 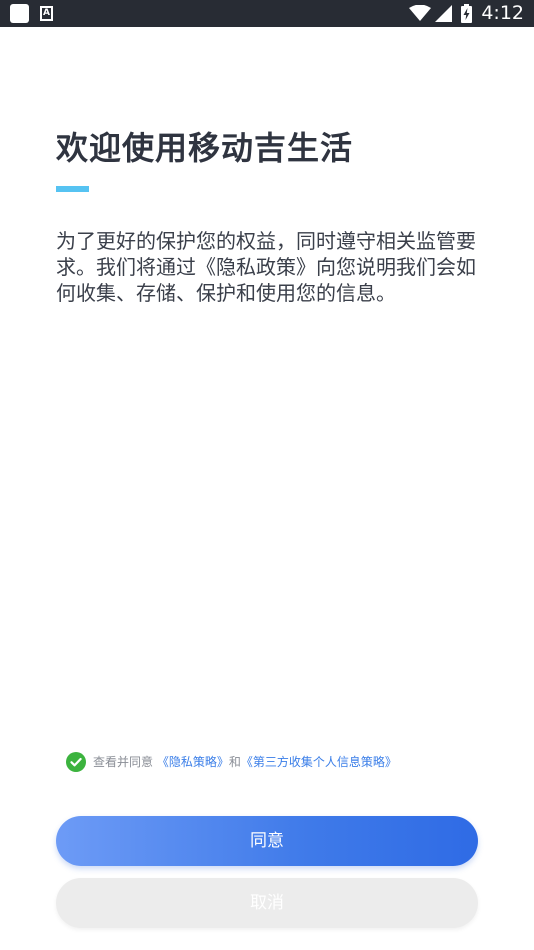 I want to click on check-icon, so click(x=76, y=762).